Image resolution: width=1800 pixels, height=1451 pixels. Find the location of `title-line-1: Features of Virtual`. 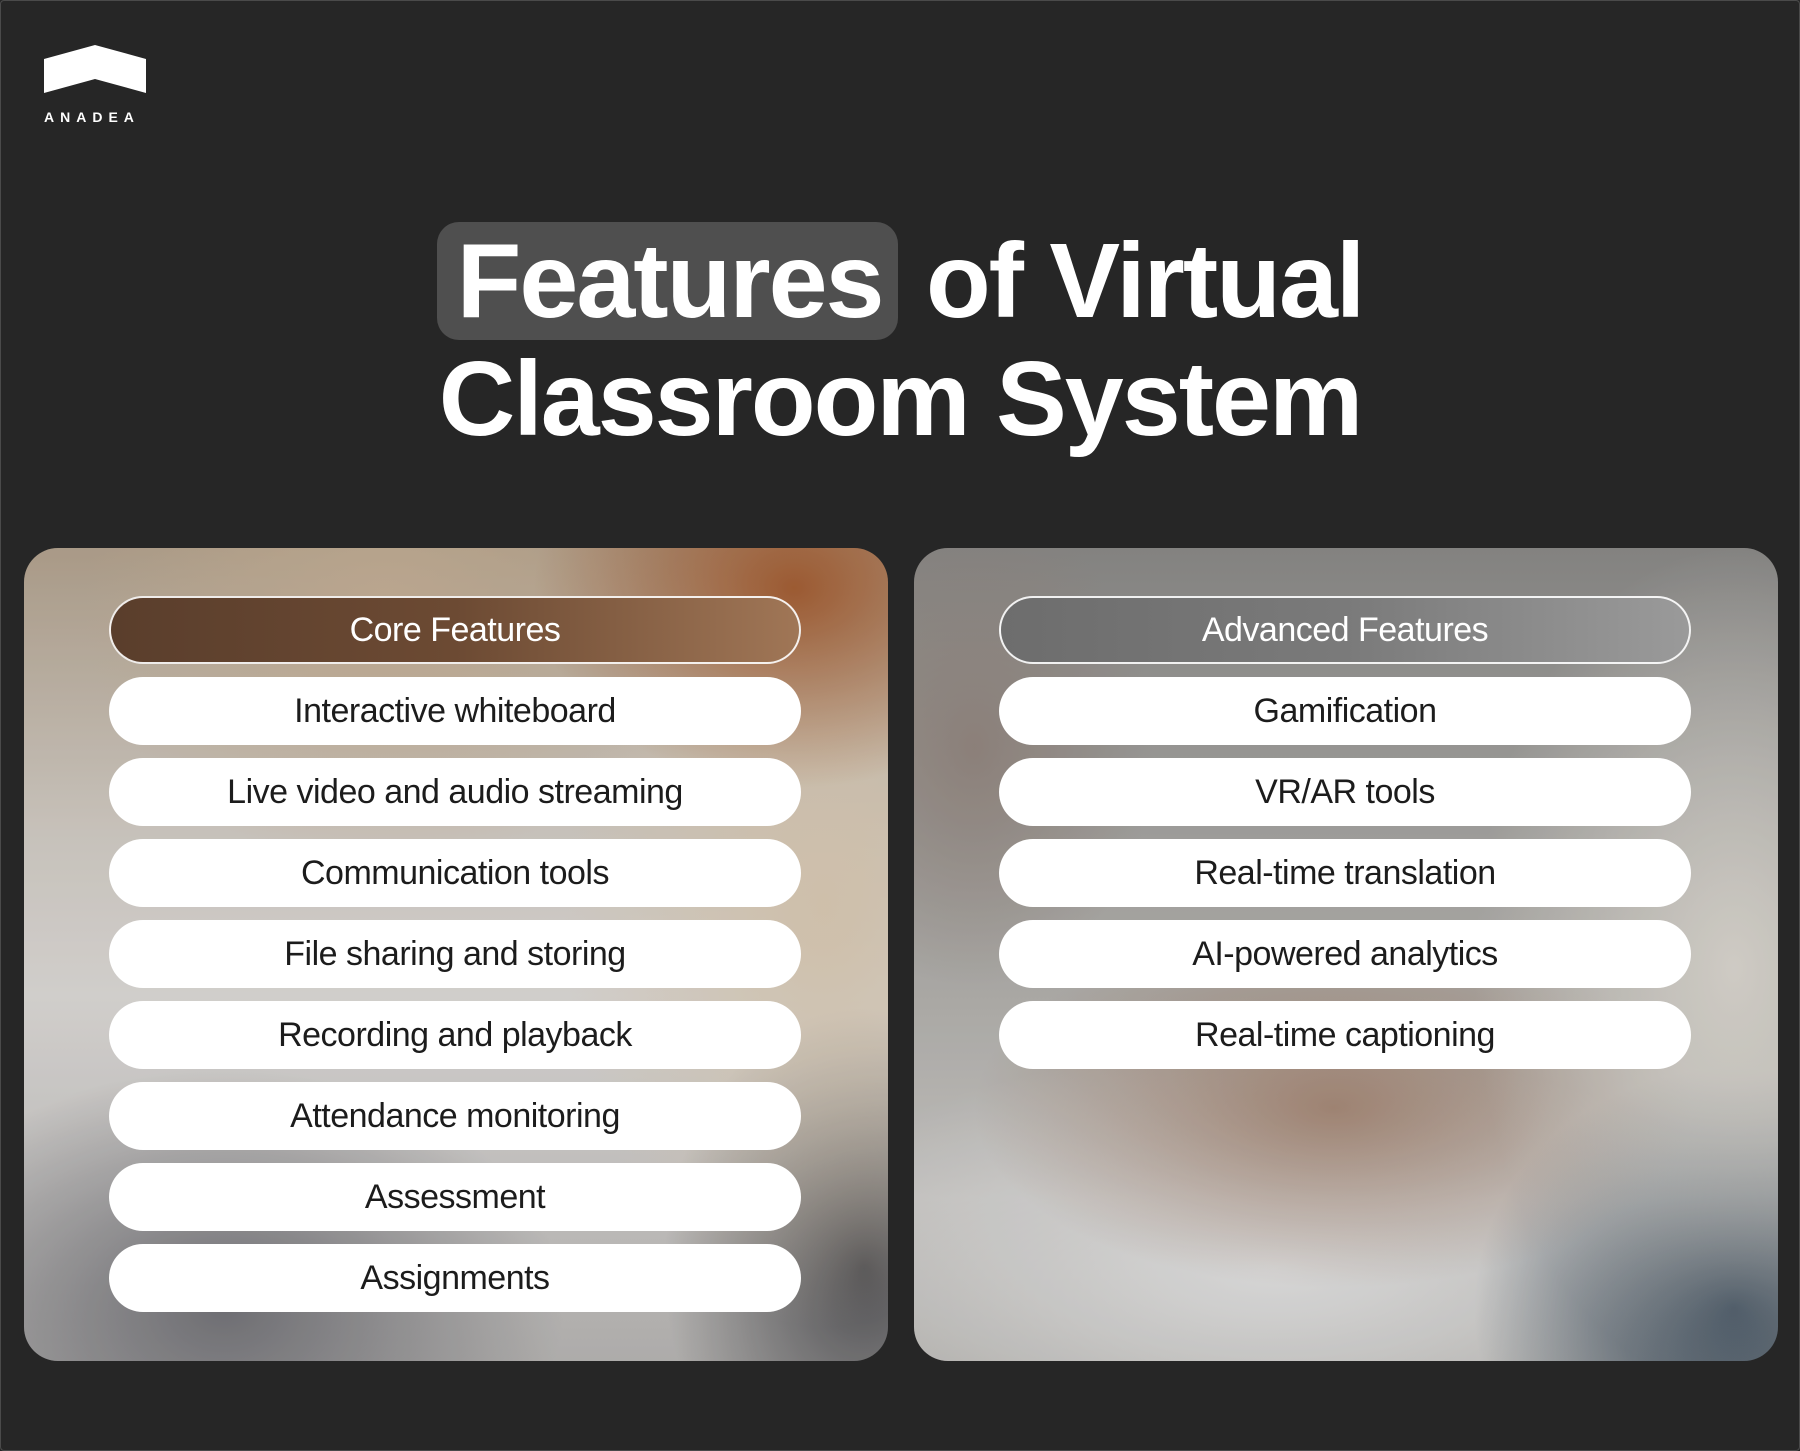

title-line-1: Features of Virtual is located at coordinates (900, 281).